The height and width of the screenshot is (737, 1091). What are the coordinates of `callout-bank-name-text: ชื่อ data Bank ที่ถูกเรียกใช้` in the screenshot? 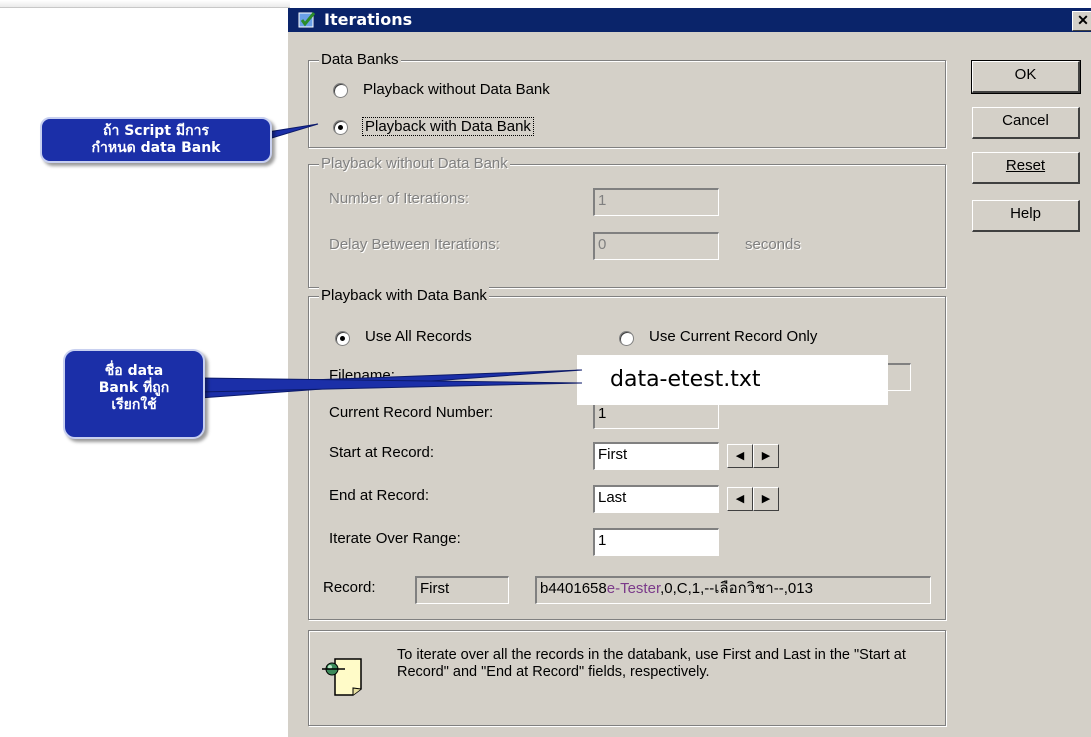 It's located at (134, 388).